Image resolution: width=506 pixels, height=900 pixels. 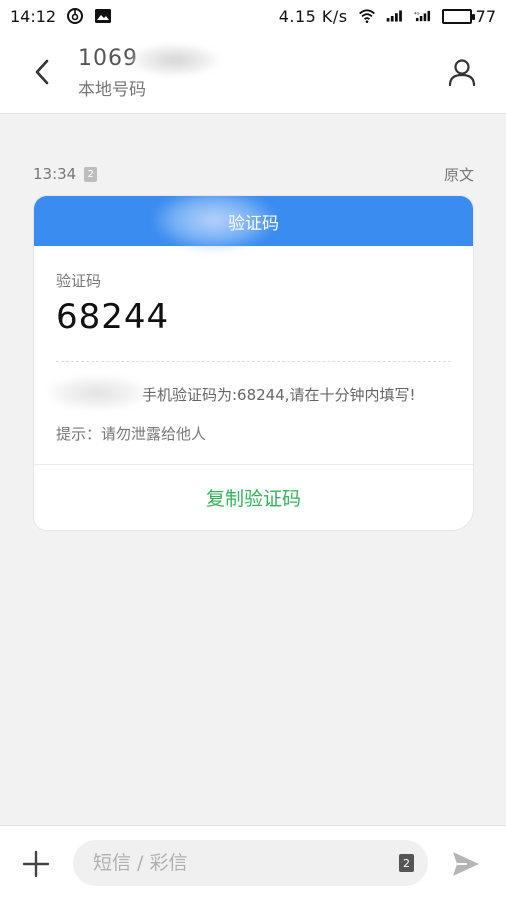 I want to click on plus-icon, so click(x=36, y=864).